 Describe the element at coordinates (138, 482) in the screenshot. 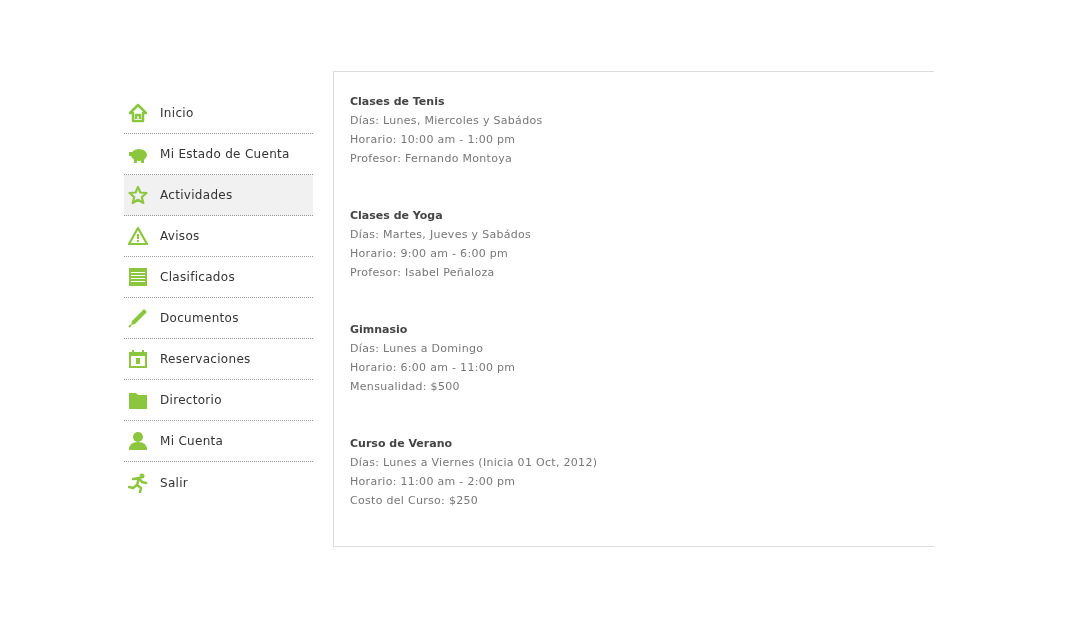

I see `runner-icon` at that location.